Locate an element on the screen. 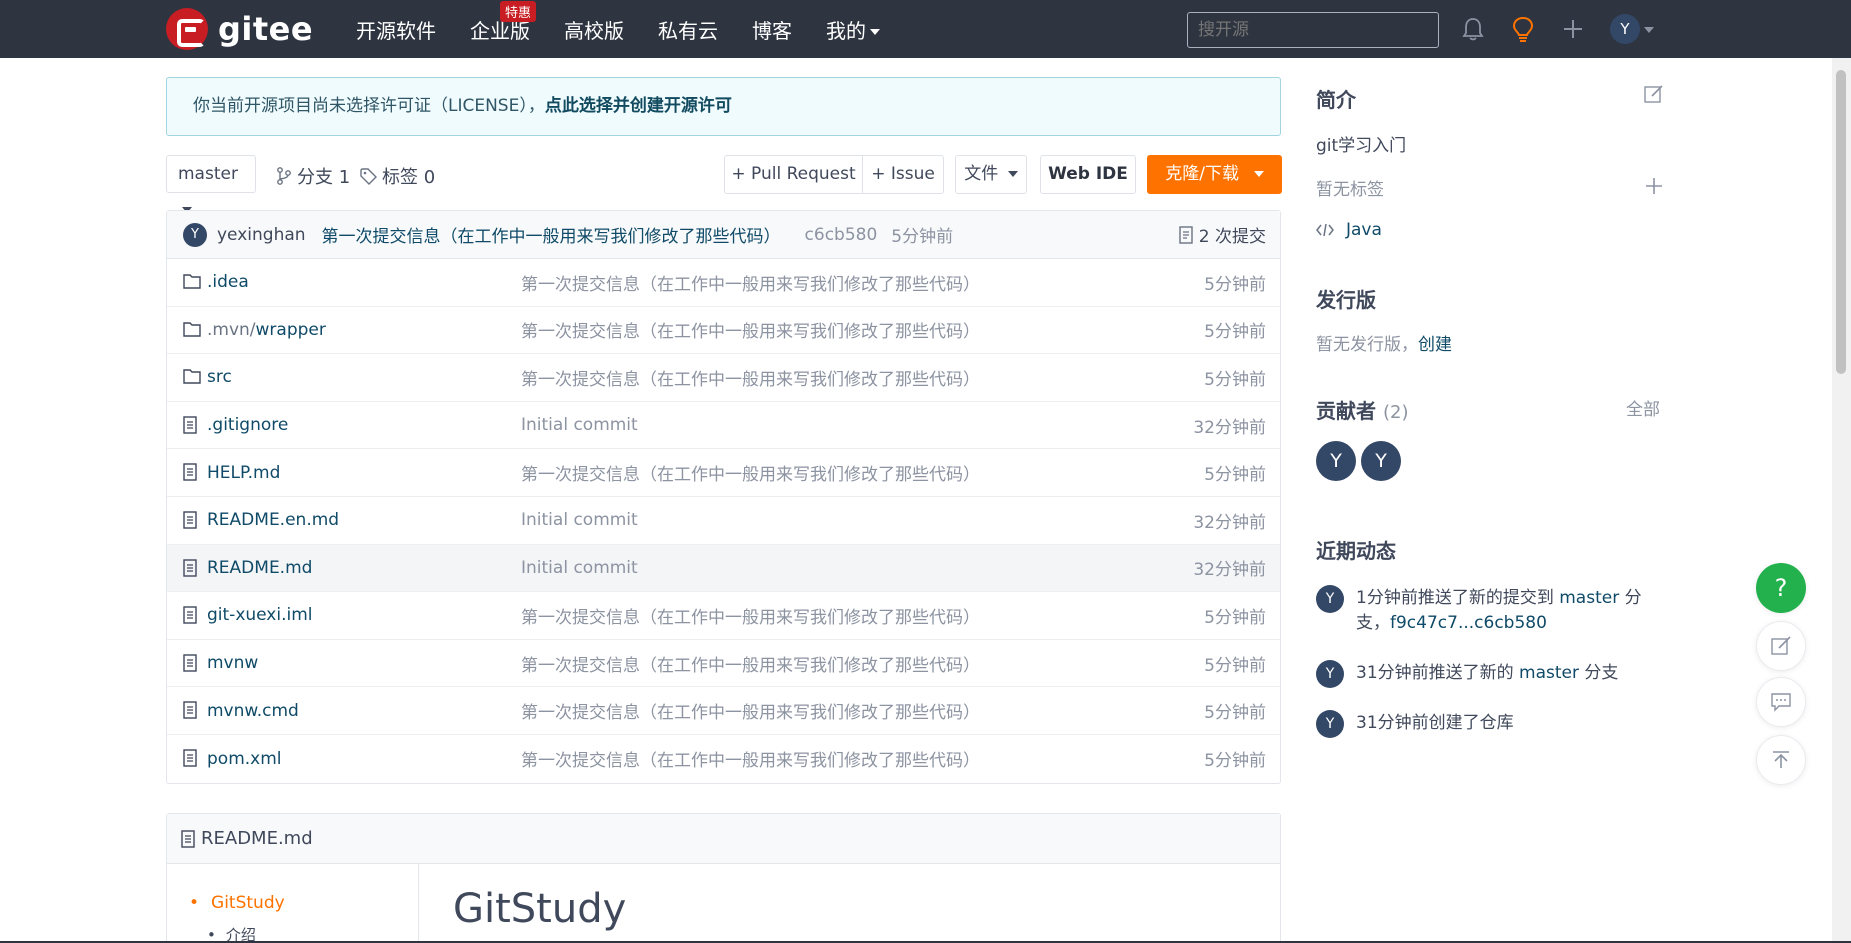  file-name-link: HELP.md is located at coordinates (243, 473).